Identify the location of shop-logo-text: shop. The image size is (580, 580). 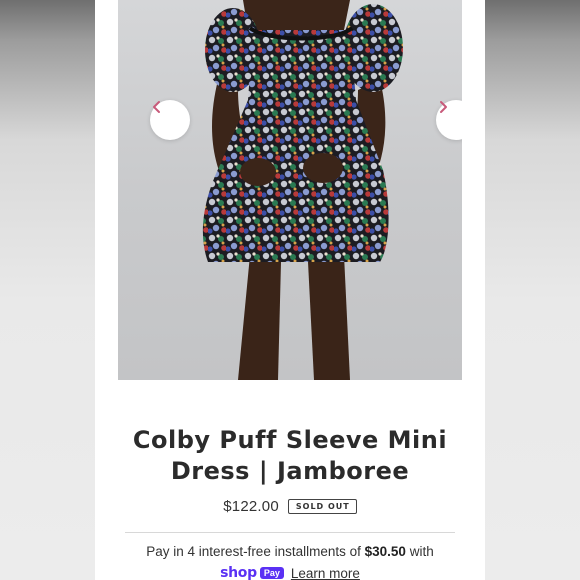
(238, 572).